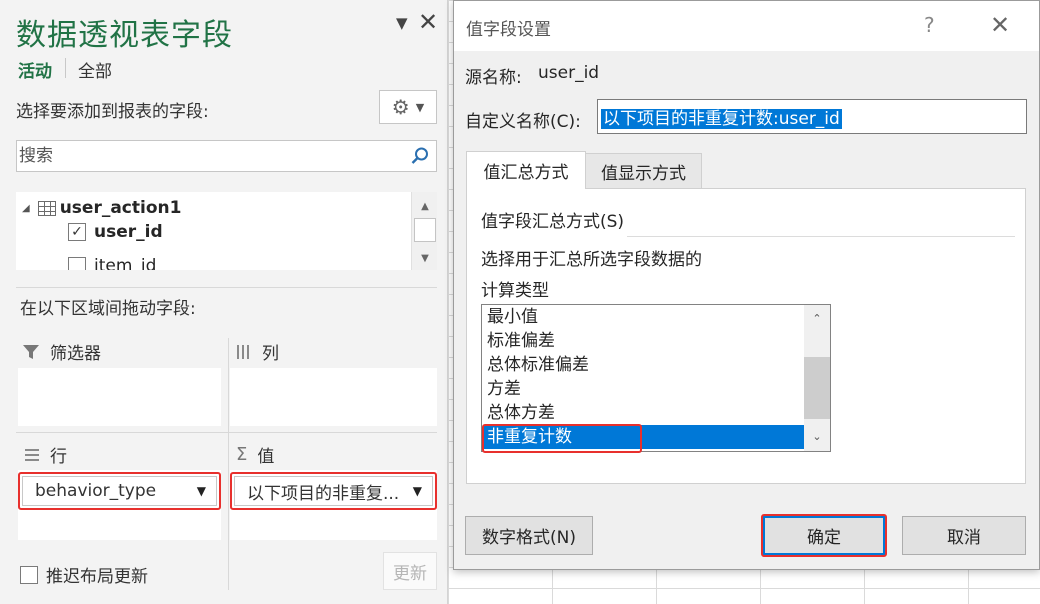  What do you see at coordinates (929, 25) in the screenshot?
I see `help-button: ?` at bounding box center [929, 25].